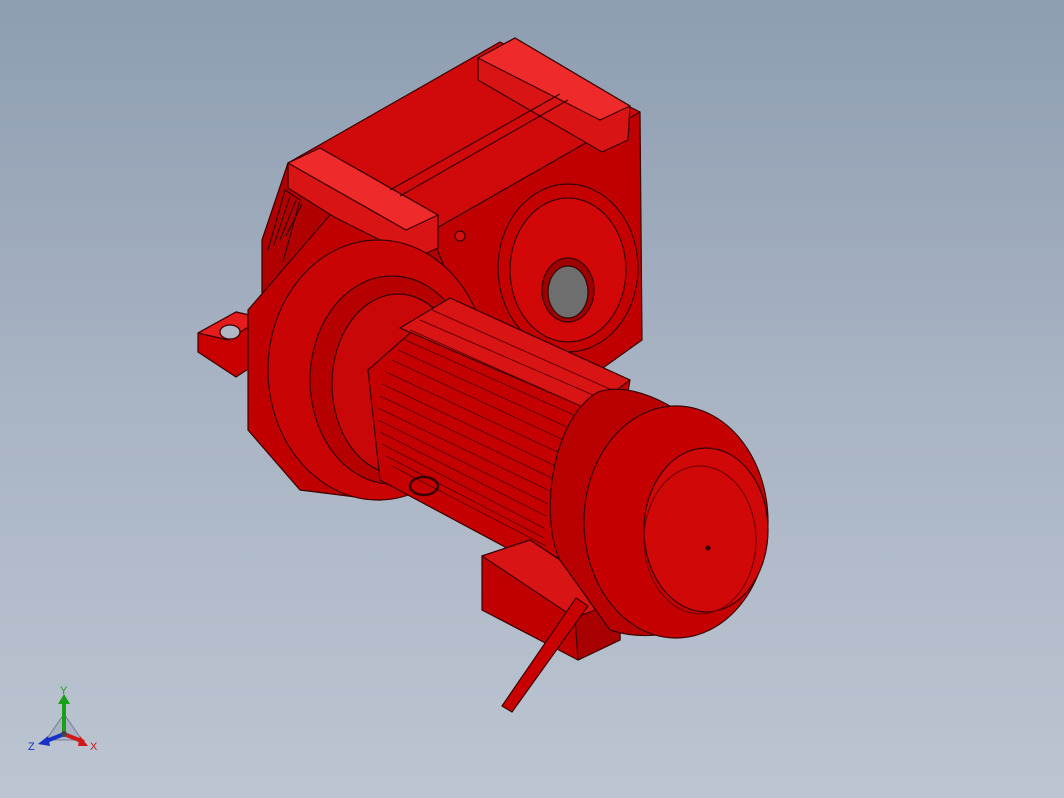 Image resolution: width=1064 pixels, height=798 pixels. Describe the element at coordinates (31, 747) in the screenshot. I see `z-axis-label: Z` at that location.